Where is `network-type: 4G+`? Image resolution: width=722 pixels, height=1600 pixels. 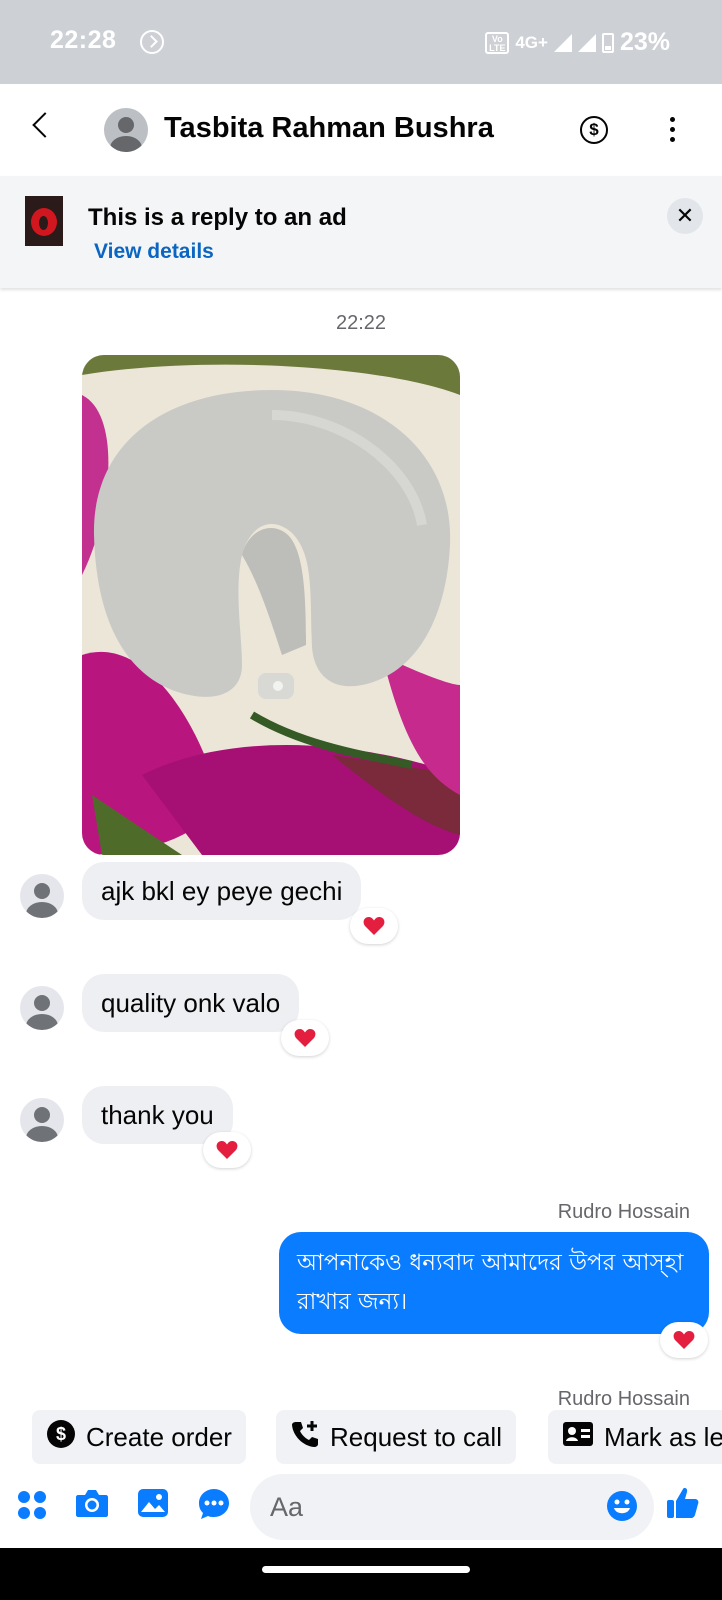 network-type: 4G+ is located at coordinates (531, 42).